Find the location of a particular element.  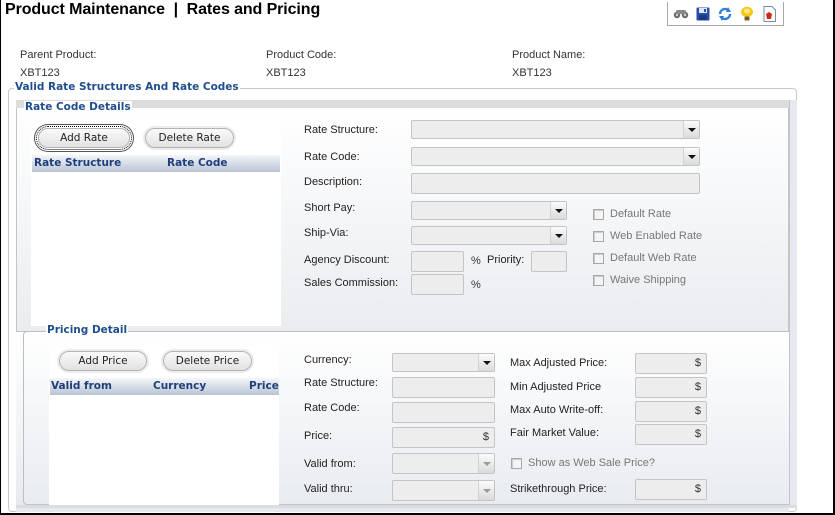

fair-market-value-input: $ is located at coordinates (671, 434).